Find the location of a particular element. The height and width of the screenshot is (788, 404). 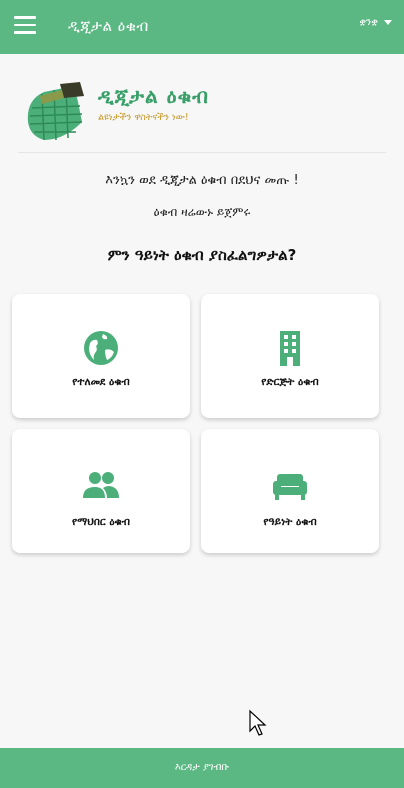

welcome-text: እንኳን ወደ ዲጂታል ዕቁብ በደህና መጡ ! is located at coordinates (202, 180).